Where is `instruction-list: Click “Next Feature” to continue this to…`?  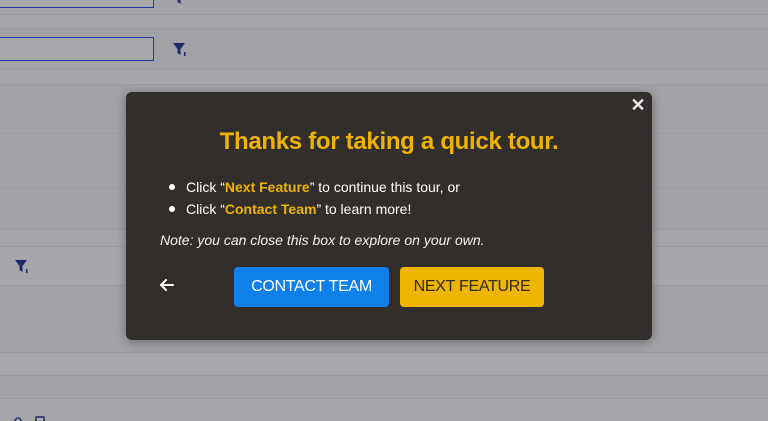 instruction-list: Click “Next Feature” to continue this to… is located at coordinates (314, 198).